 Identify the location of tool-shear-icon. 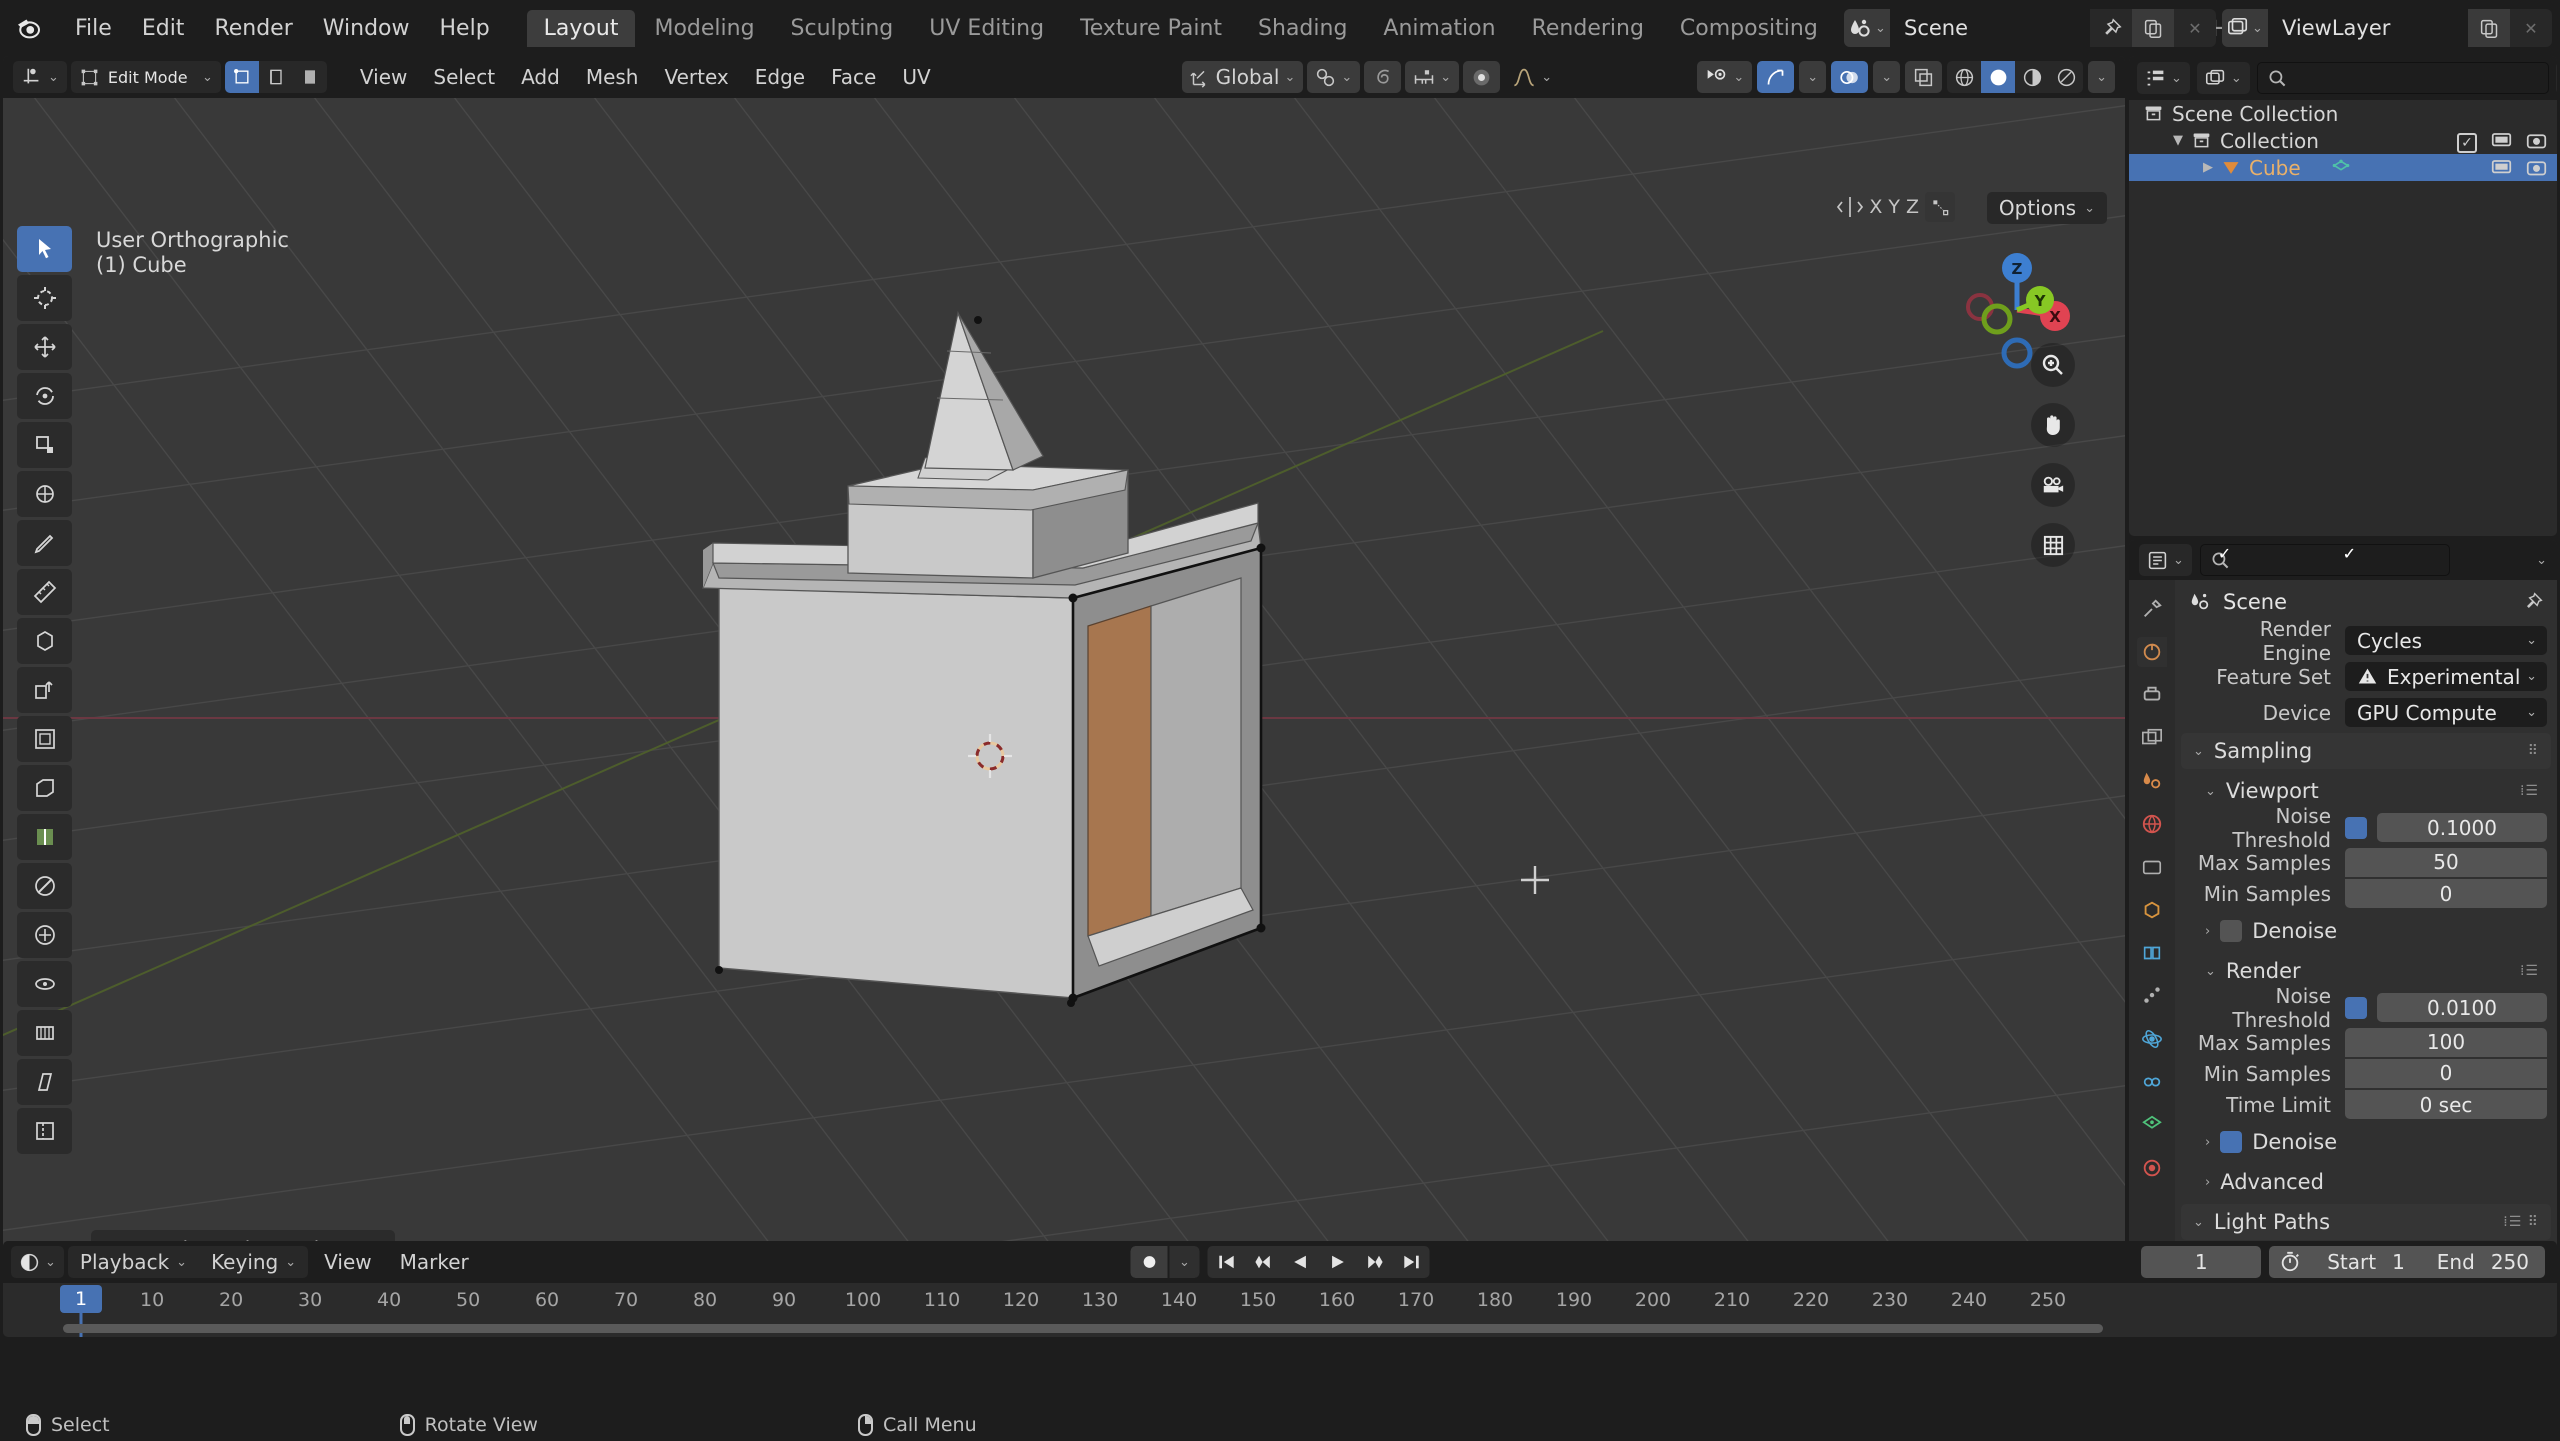
(44, 1082).